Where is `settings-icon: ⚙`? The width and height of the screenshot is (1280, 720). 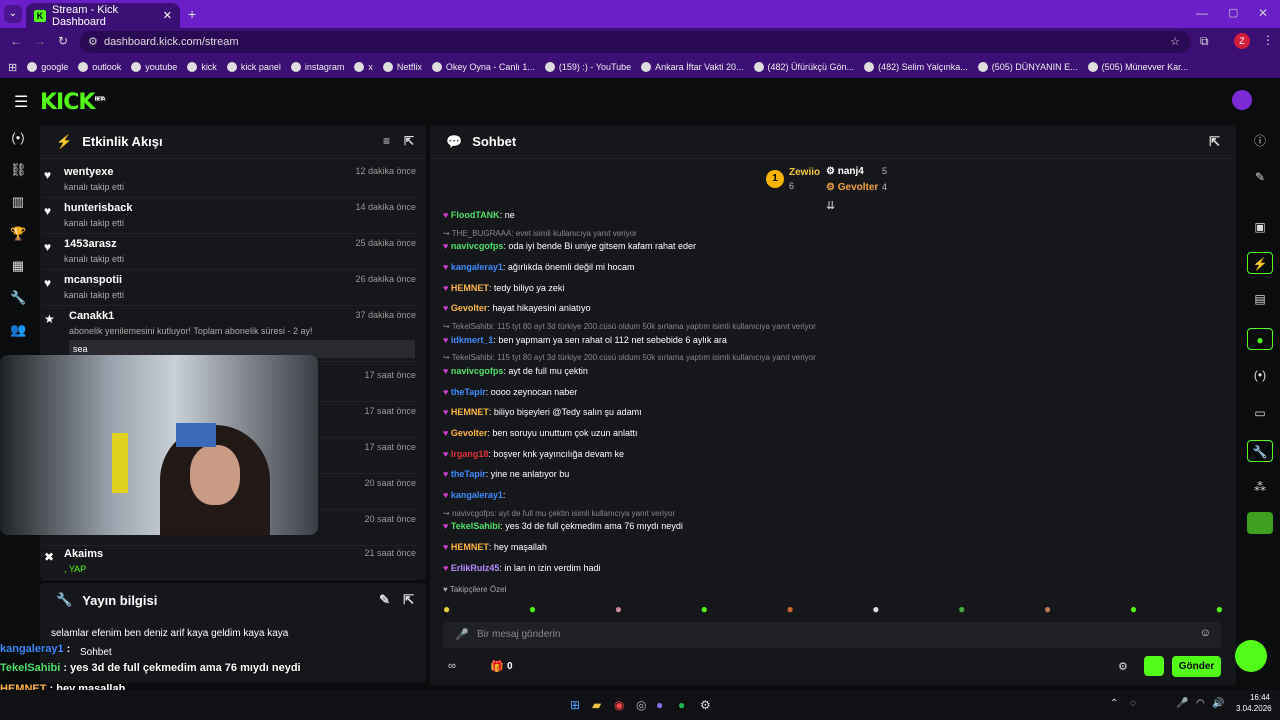 settings-icon: ⚙ is located at coordinates (705, 705).